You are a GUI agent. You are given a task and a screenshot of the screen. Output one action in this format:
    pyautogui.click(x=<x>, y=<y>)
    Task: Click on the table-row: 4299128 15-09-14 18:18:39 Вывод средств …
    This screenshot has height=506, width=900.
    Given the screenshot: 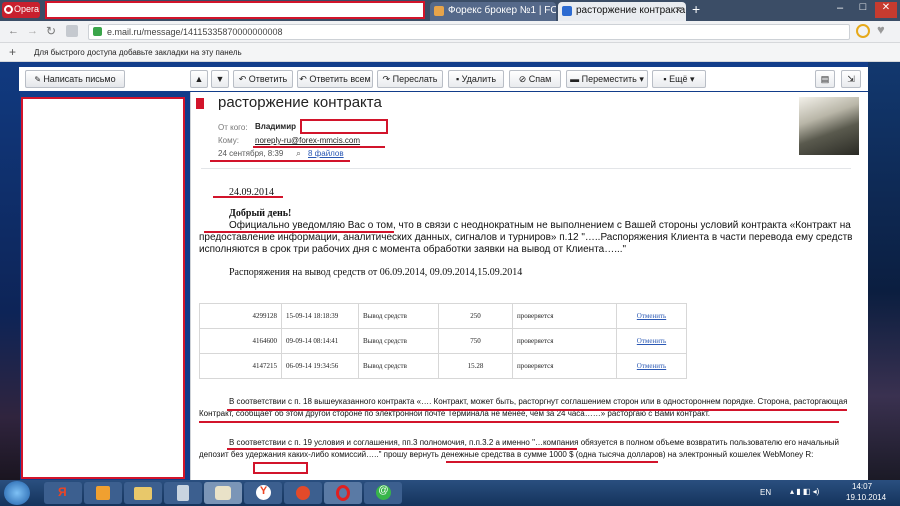 What is the action you would take?
    pyautogui.click(x=443, y=316)
    